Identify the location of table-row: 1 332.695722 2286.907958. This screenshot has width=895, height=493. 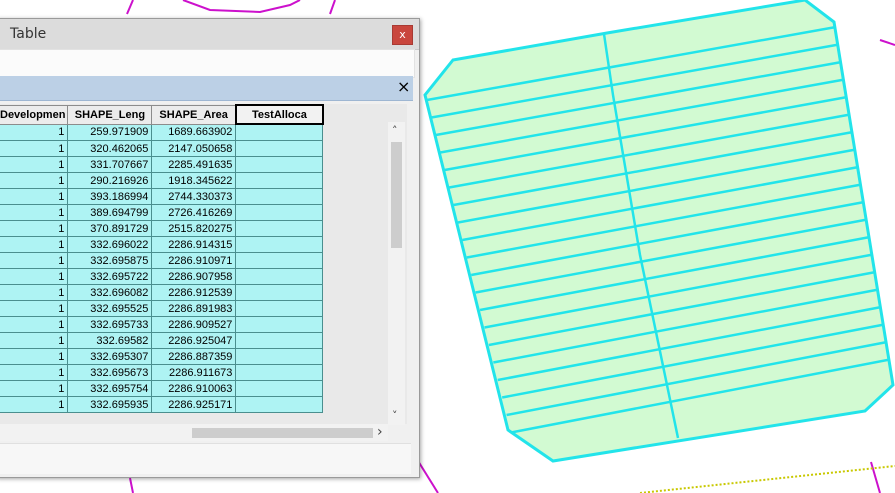
(162, 276).